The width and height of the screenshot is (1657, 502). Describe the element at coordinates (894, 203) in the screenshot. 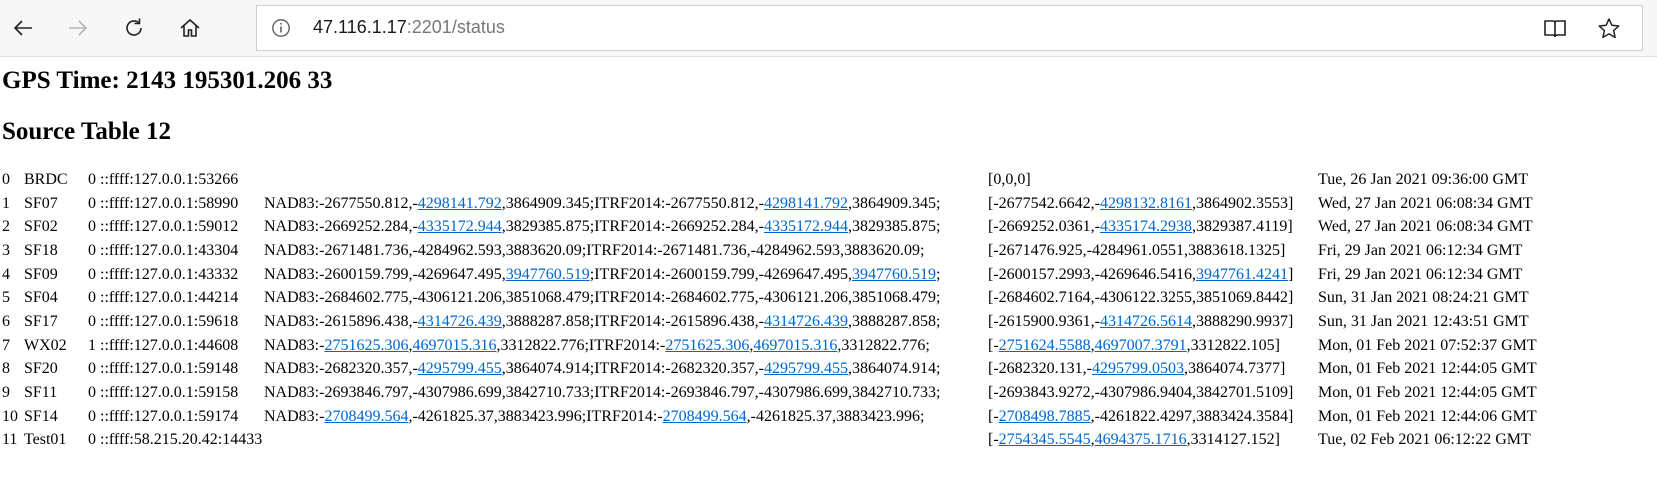

I see `coordinate-text: ,3864909.345;` at that location.